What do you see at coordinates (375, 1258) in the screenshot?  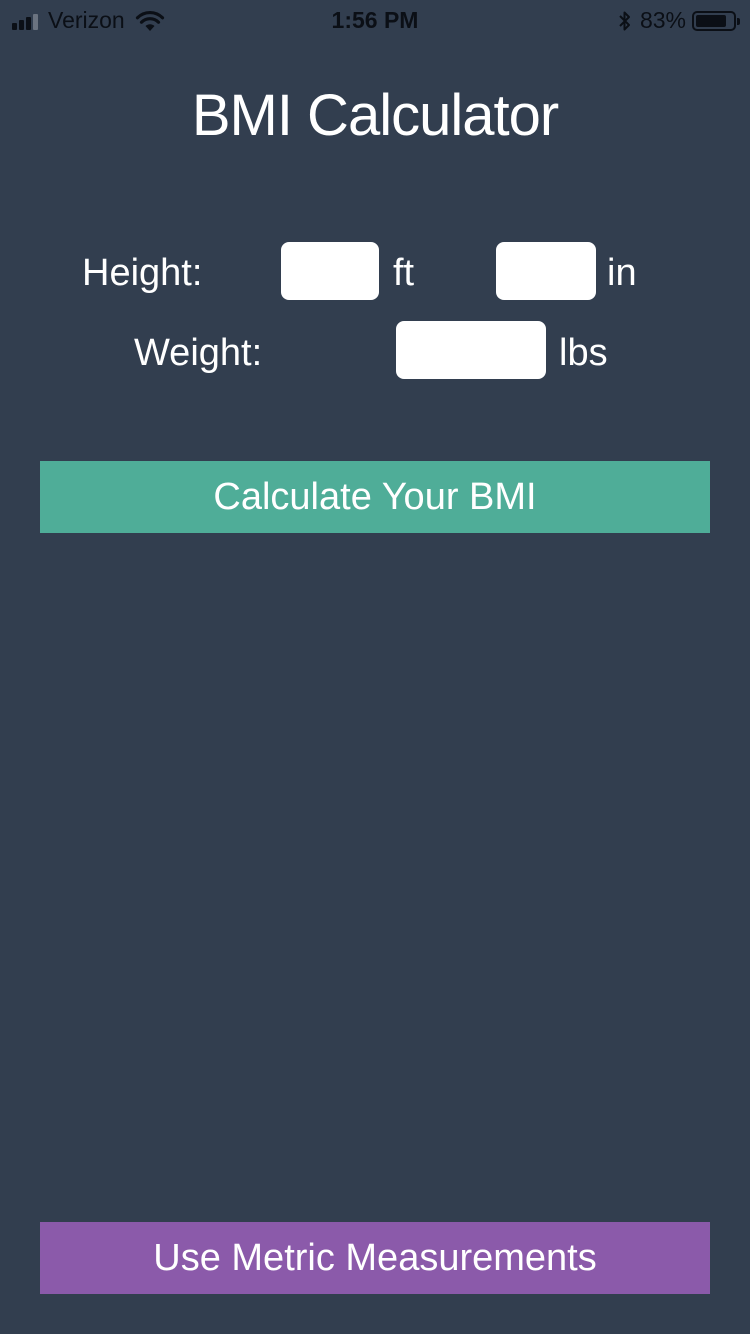 I see `use-metric-button: Use Metric Measurements` at bounding box center [375, 1258].